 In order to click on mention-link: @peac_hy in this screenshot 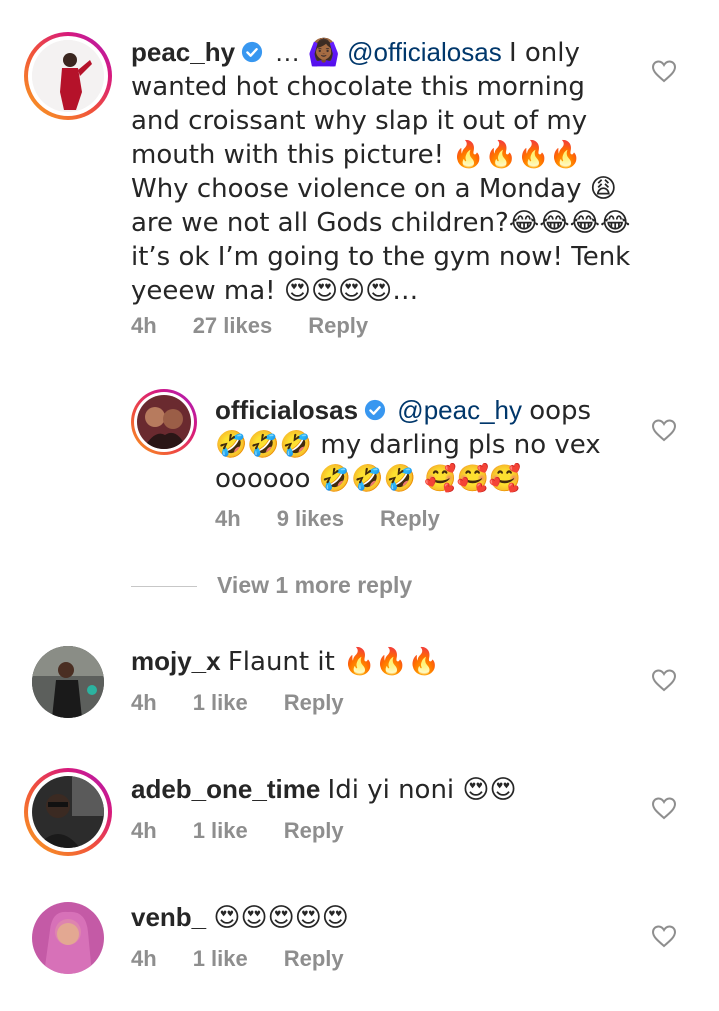, I will do `click(459, 410)`.